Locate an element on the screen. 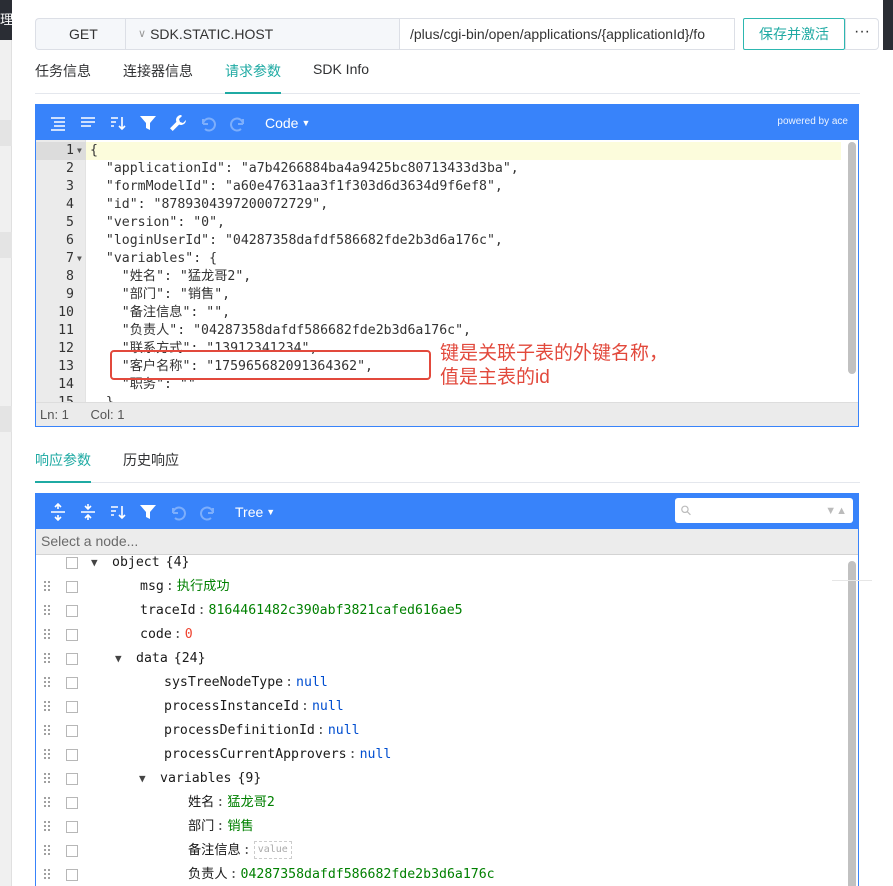  code-line: 15 } is located at coordinates (438, 398).